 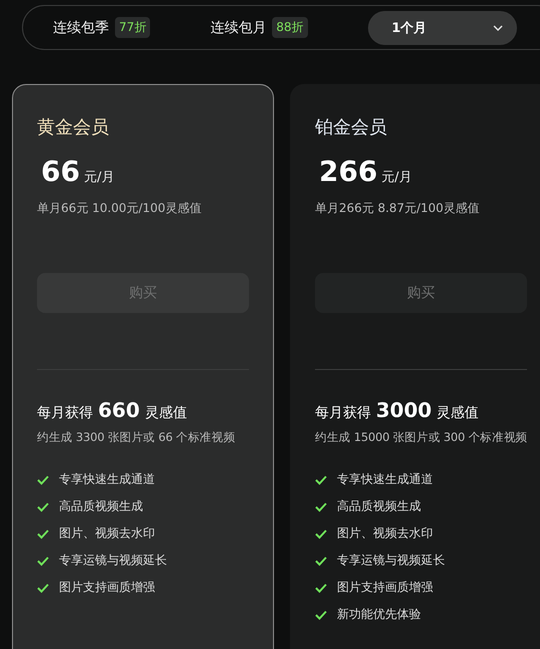 I want to click on discount-badge: 77折, so click(x=132, y=27).